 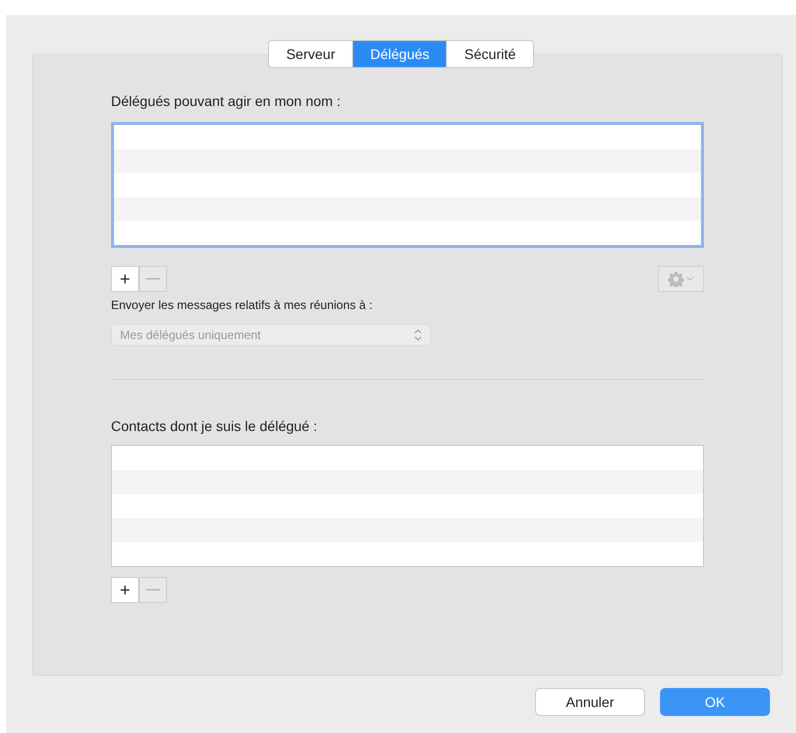 I want to click on caret-icon, so click(x=690, y=279).